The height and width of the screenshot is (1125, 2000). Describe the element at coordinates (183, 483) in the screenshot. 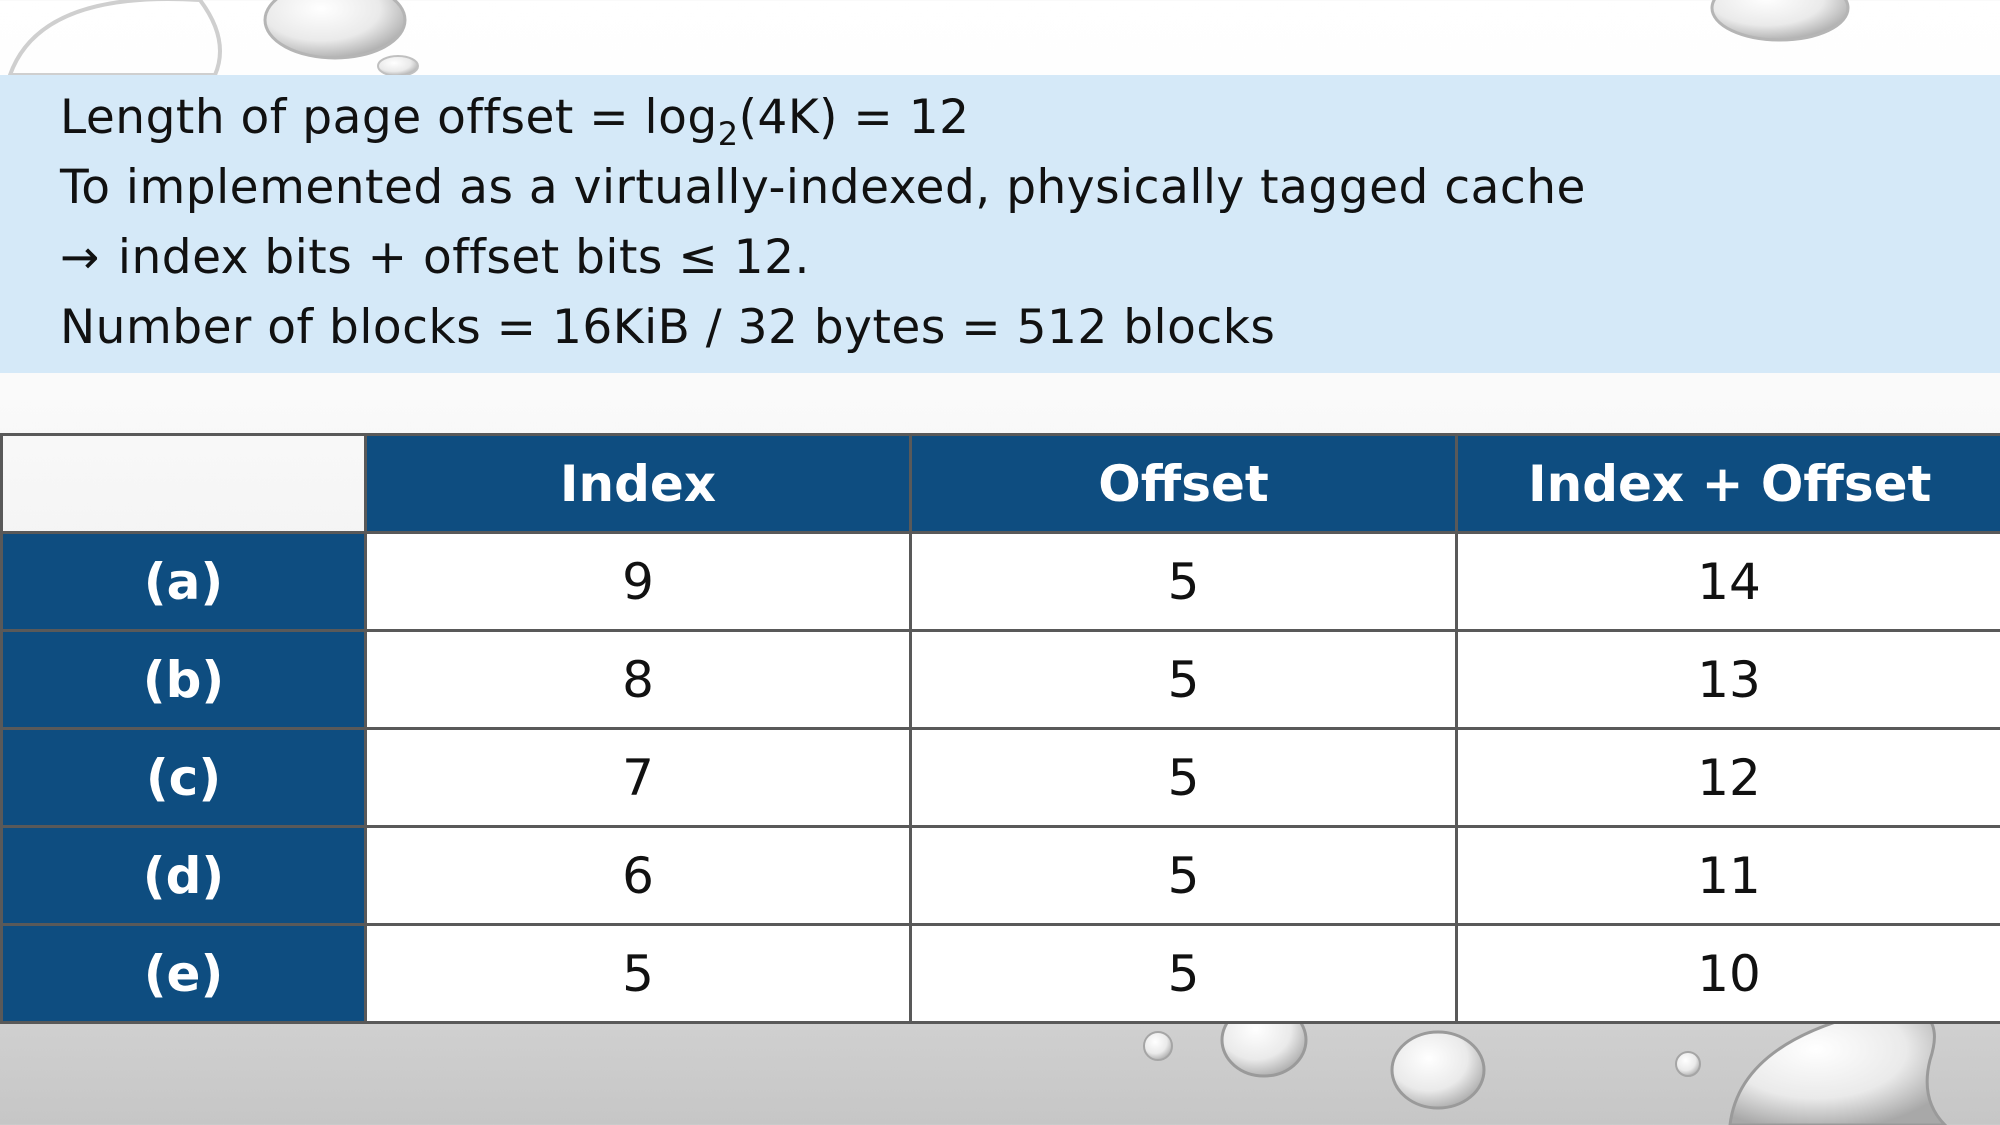

I see `table-corner` at that location.